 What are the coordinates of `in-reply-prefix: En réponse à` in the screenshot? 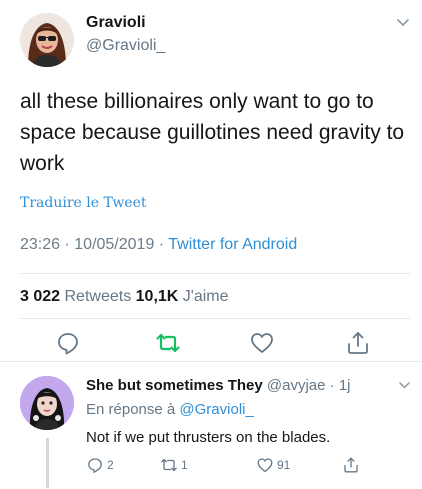 It's located at (133, 409).